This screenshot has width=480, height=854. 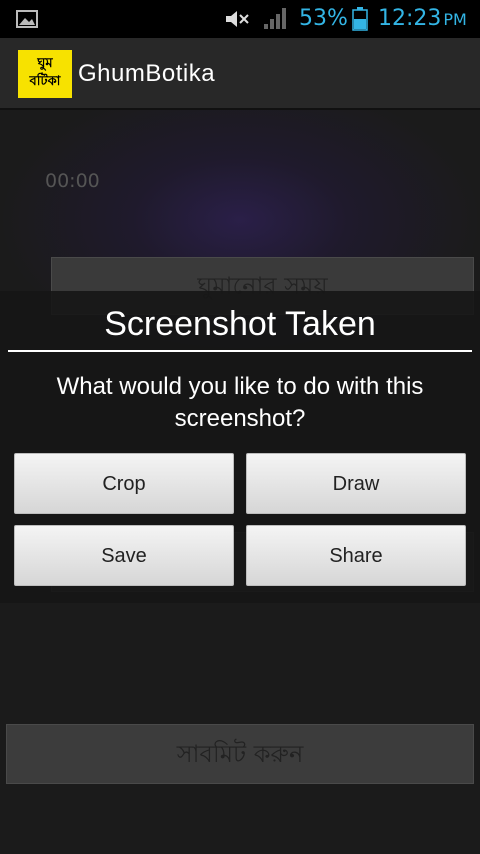 What do you see at coordinates (124, 555) in the screenshot?
I see `save-button: Save` at bounding box center [124, 555].